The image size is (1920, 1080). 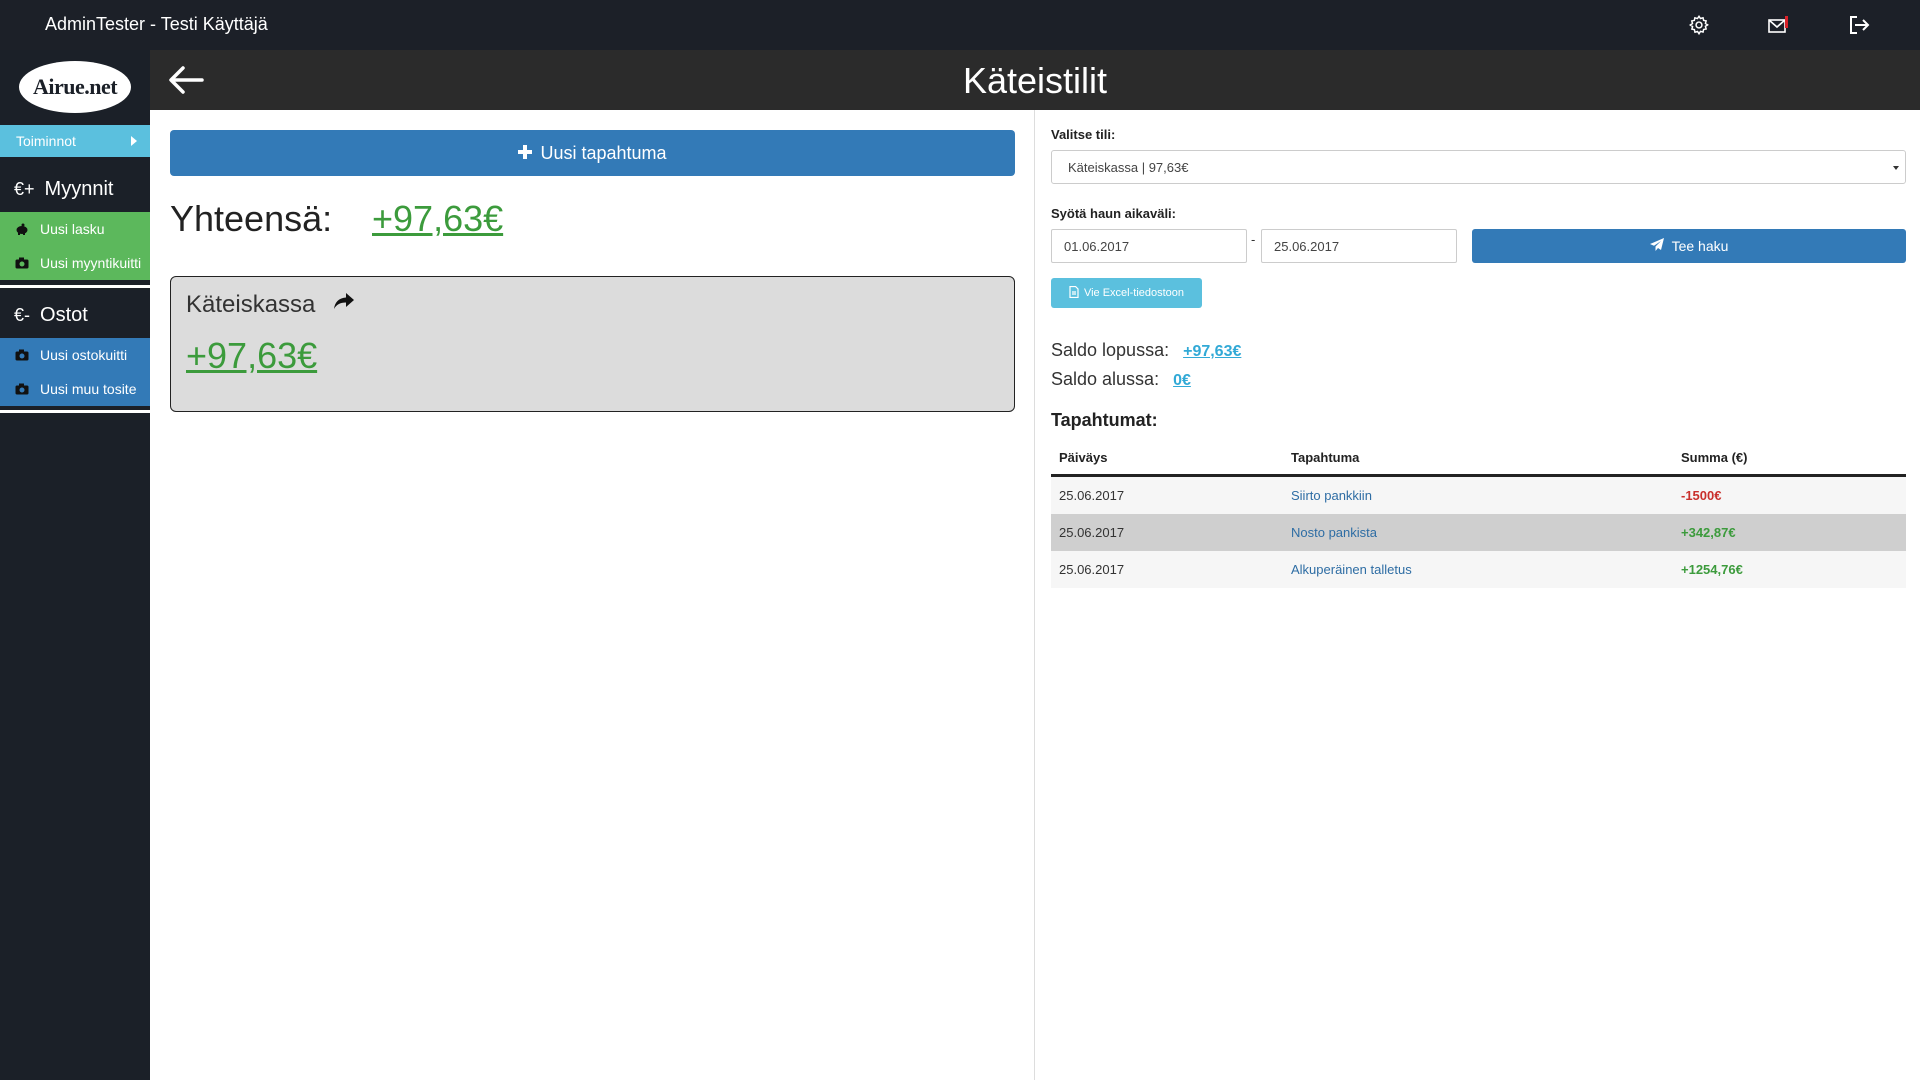 I want to click on toiminnot-label: Toiminnot, so click(x=46, y=141).